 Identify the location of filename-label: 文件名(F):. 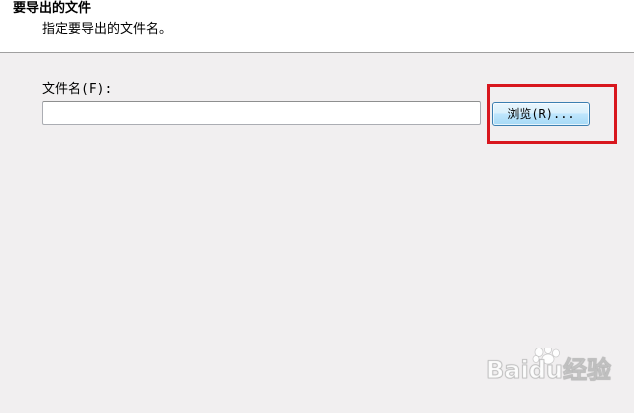
(77, 89).